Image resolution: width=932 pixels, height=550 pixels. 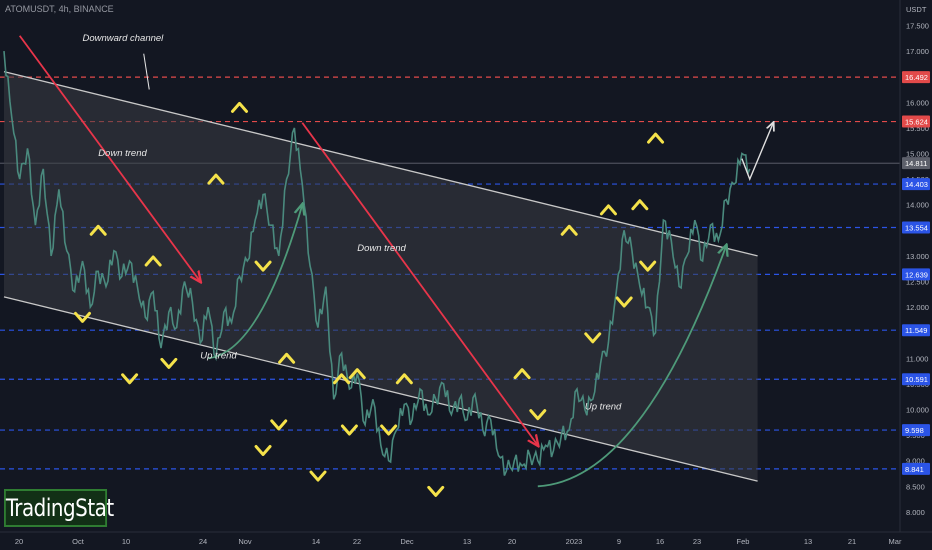 I want to click on time-tick-label: 10, so click(x=126, y=541).